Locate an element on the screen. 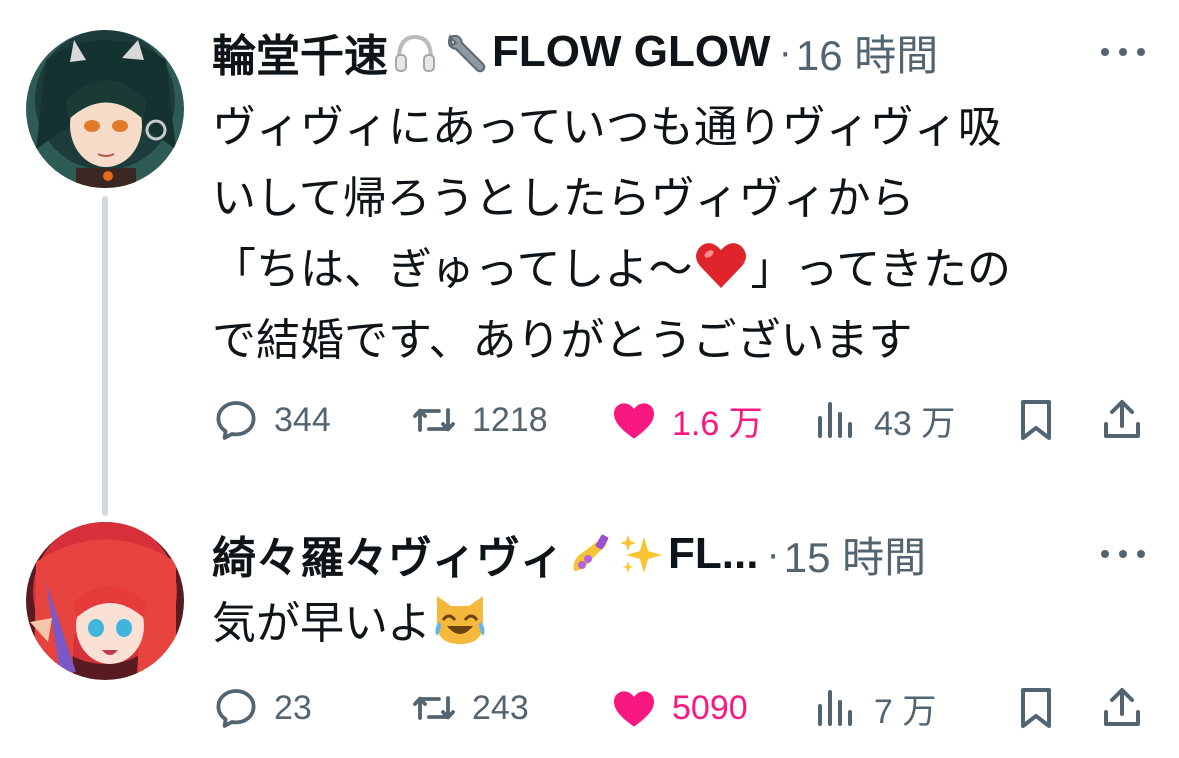  text-line: 気が早いよ is located at coordinates (682, 623).